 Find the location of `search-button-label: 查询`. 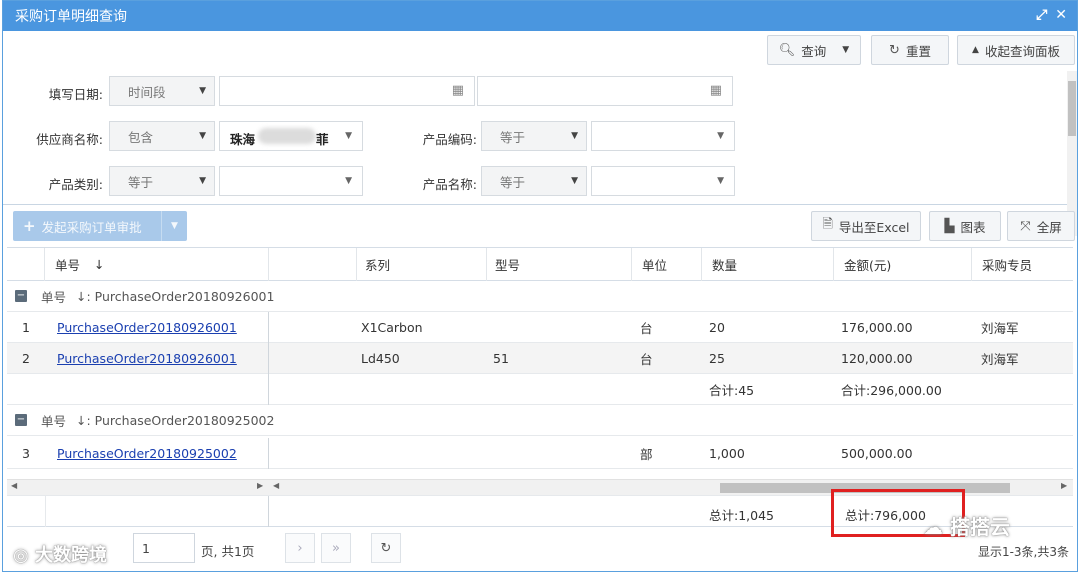

search-button-label: 查询 is located at coordinates (814, 51).